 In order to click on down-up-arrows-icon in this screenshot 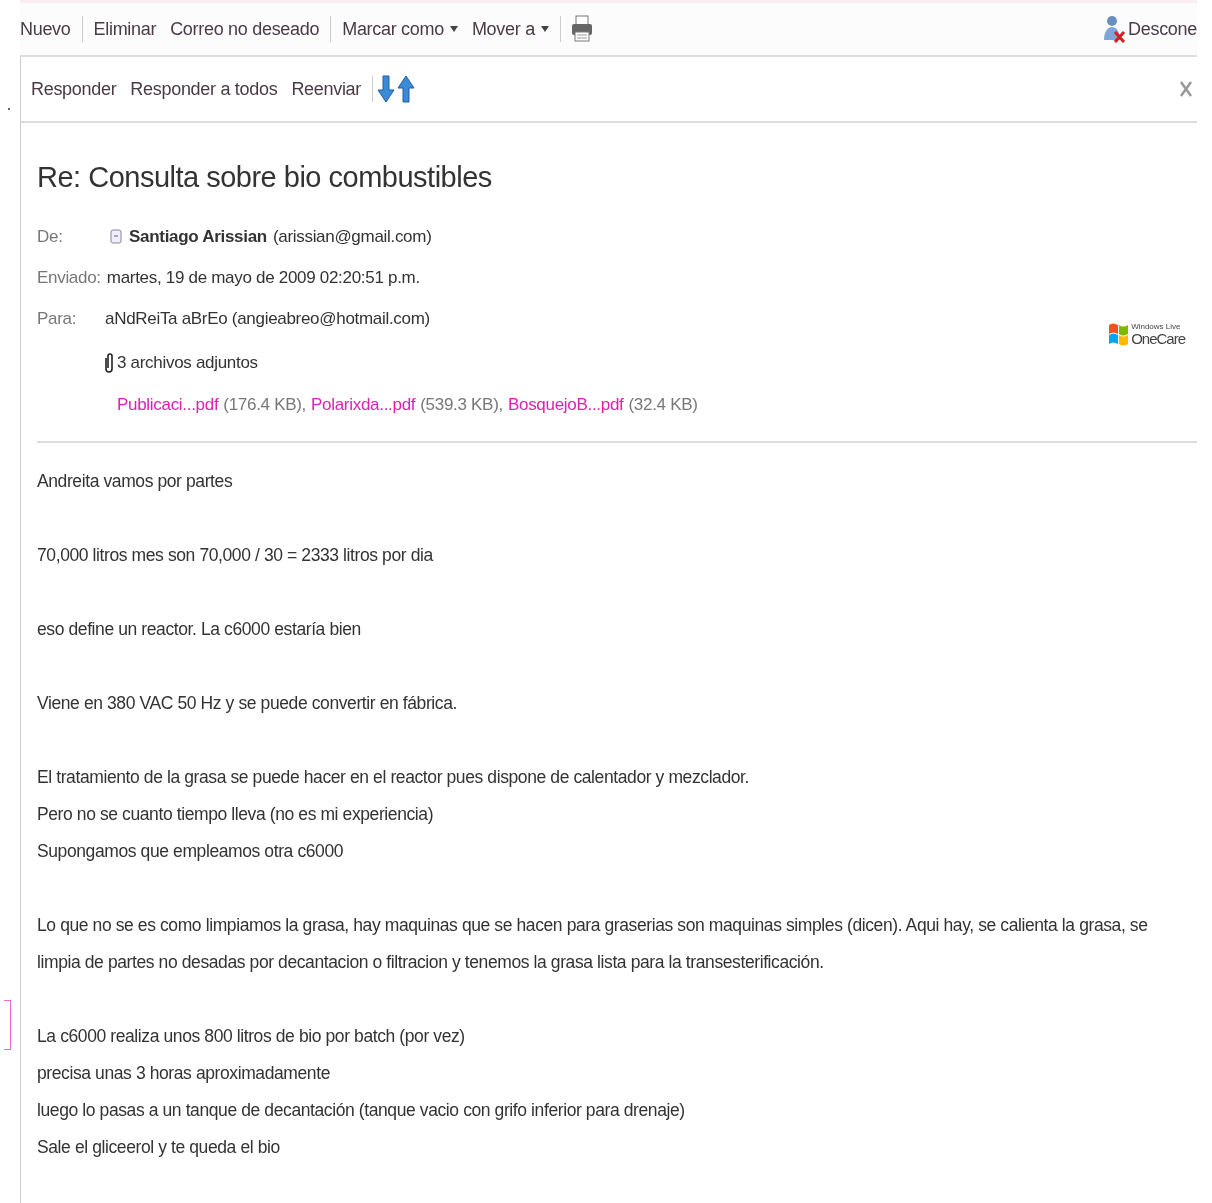, I will do `click(397, 89)`.